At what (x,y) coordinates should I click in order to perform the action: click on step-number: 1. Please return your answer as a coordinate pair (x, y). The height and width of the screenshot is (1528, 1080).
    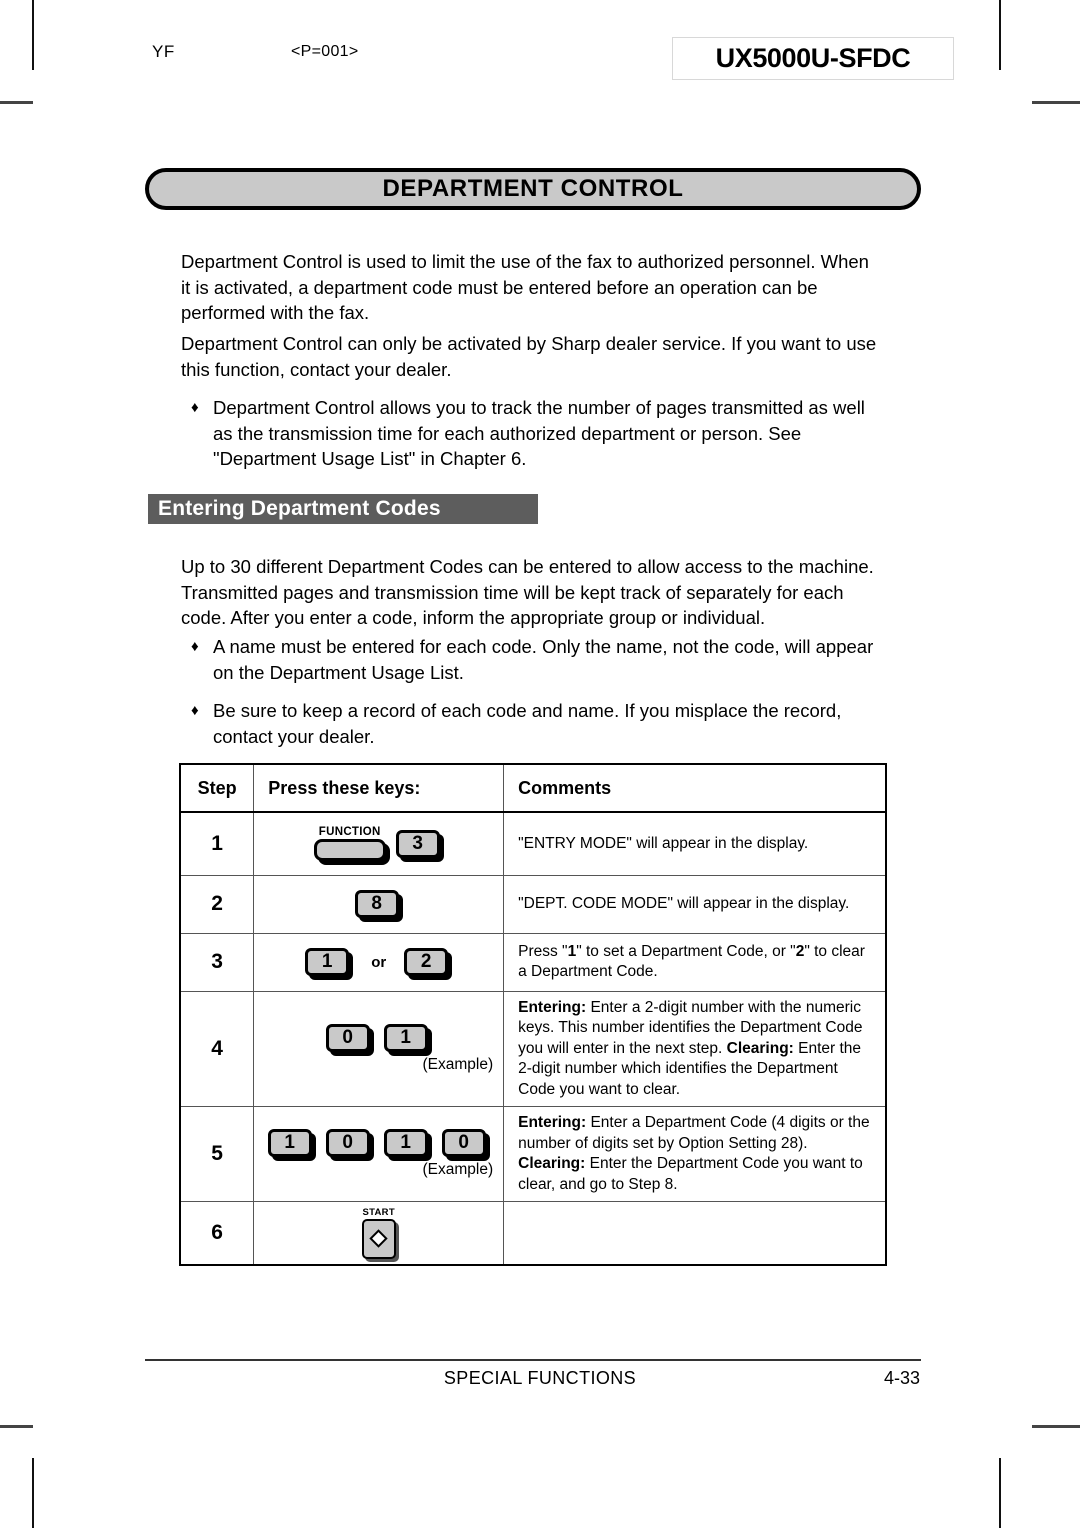
    Looking at the image, I should click on (217, 843).